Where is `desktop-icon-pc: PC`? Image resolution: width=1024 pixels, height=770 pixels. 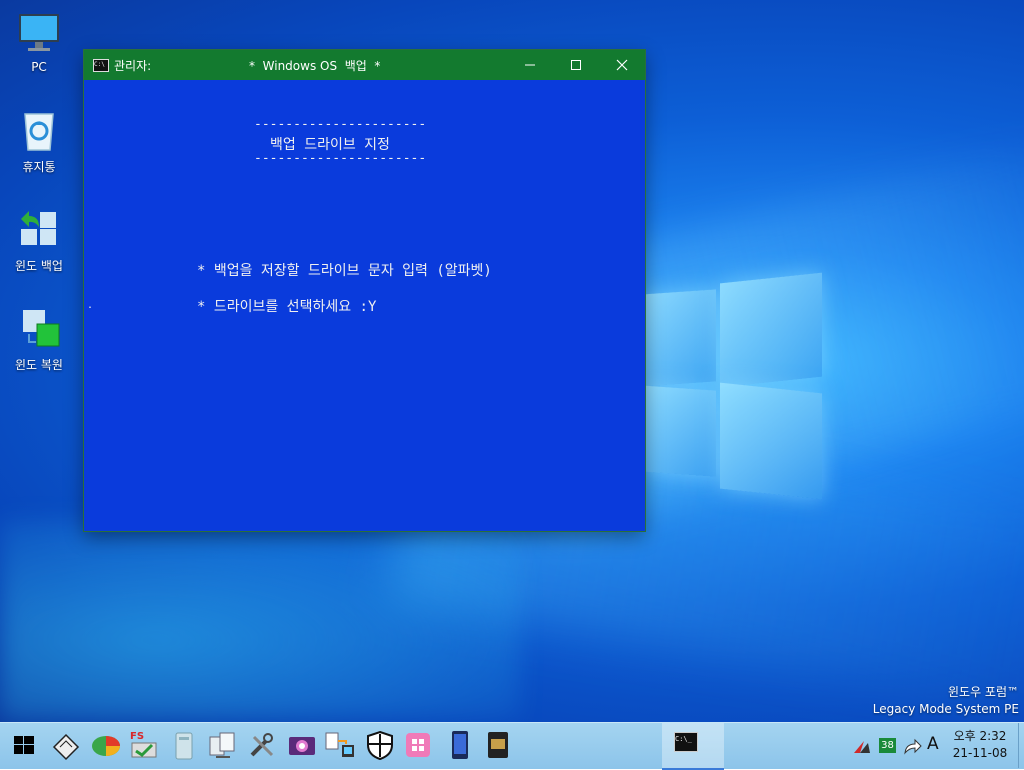
desktop-icon-pc: PC is located at coordinates (39, 41).